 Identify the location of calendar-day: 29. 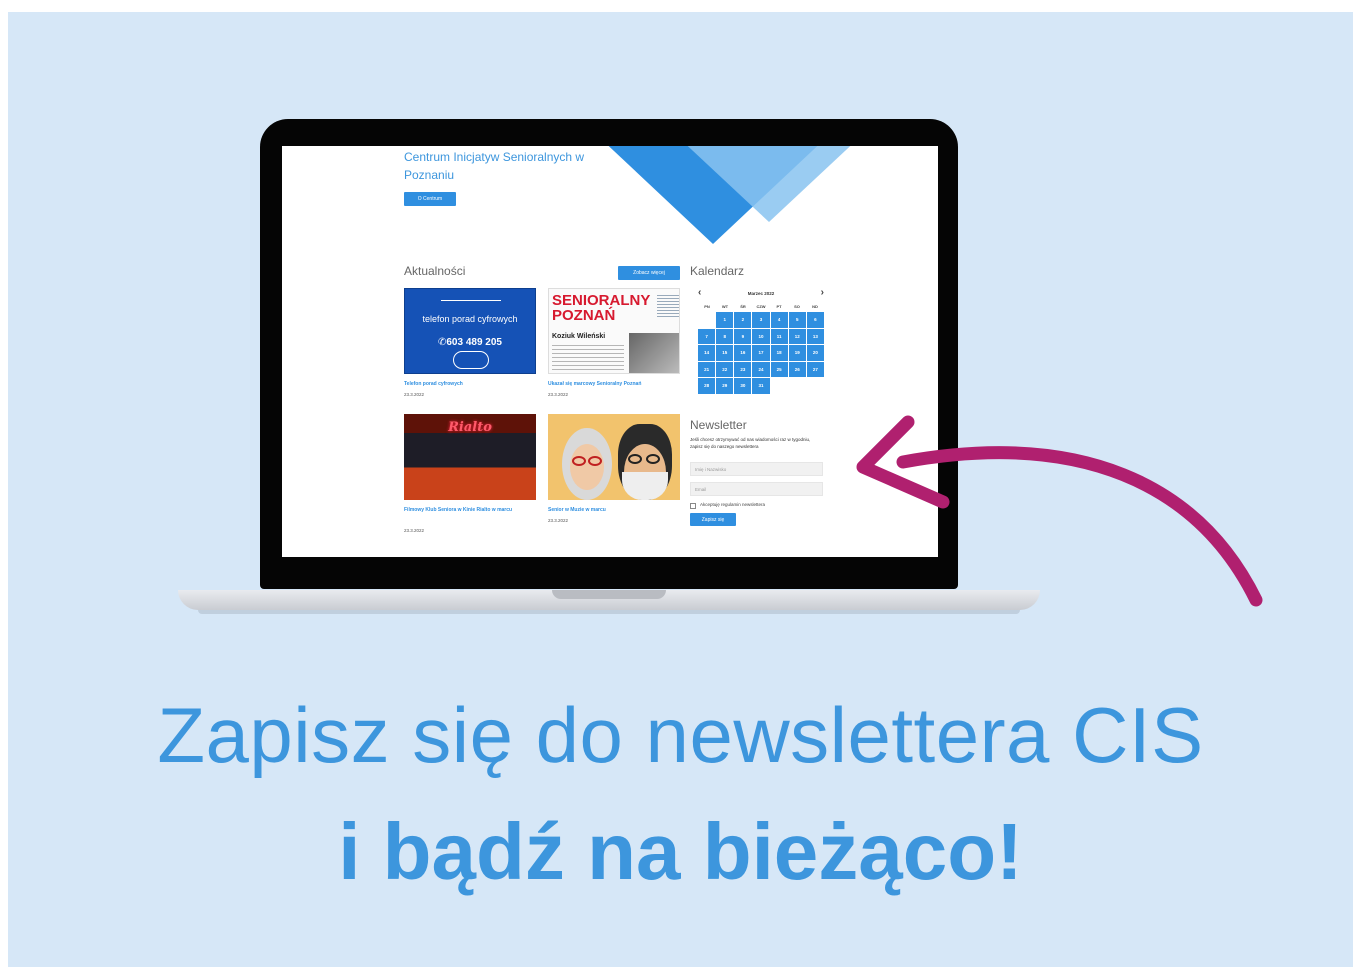
(725, 386).